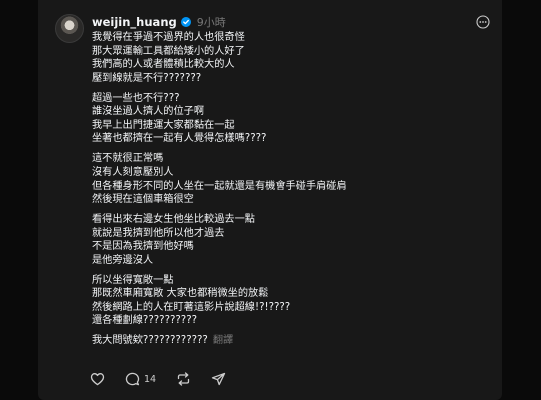 This screenshot has width=541, height=400. I want to click on post-text-line: 然後現在這個車箱很空, so click(143, 200).